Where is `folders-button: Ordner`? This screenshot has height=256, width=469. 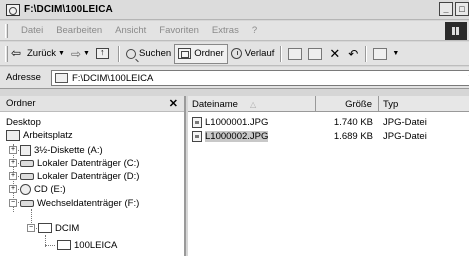
folders-button: Ordner is located at coordinates (201, 53).